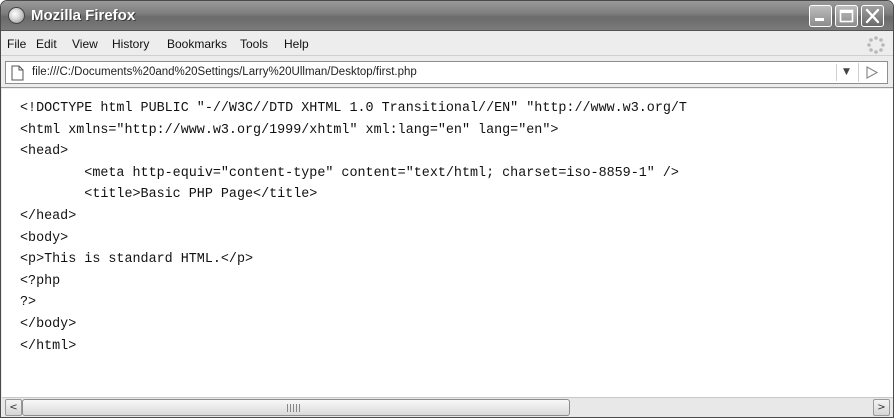 This screenshot has height=418, width=894. Describe the element at coordinates (16, 44) in the screenshot. I see `menu-file: File` at that location.